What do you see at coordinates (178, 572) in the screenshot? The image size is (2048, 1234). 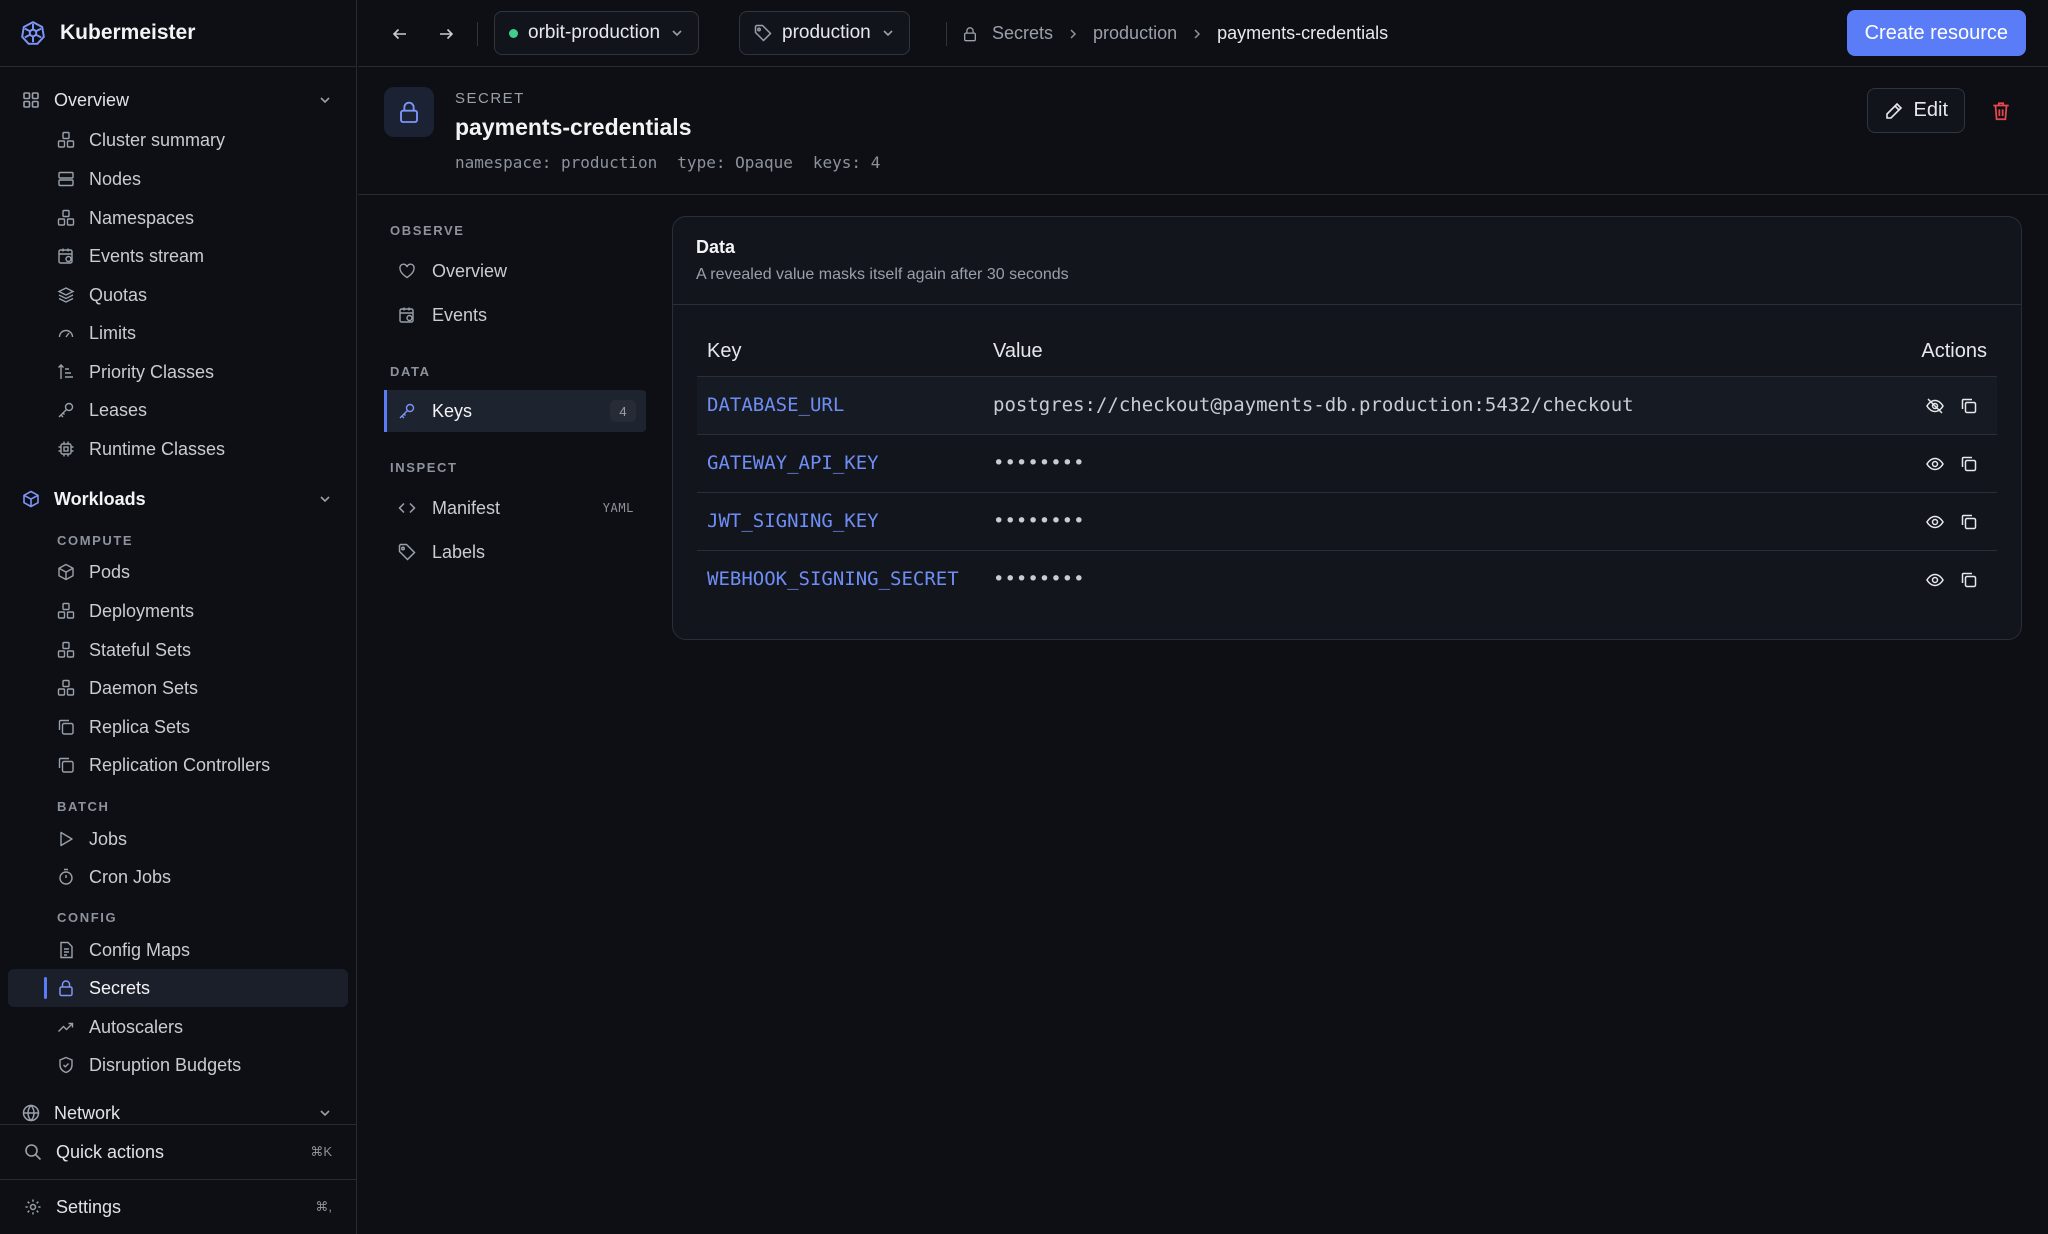 I see `sidebar-item-pods: Pods` at bounding box center [178, 572].